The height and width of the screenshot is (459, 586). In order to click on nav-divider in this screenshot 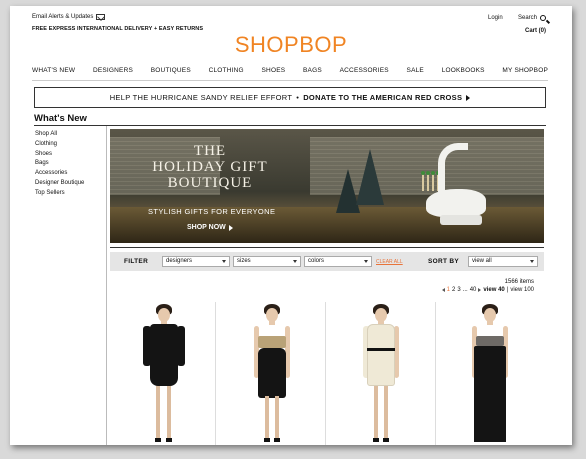, I will do `click(290, 80)`.